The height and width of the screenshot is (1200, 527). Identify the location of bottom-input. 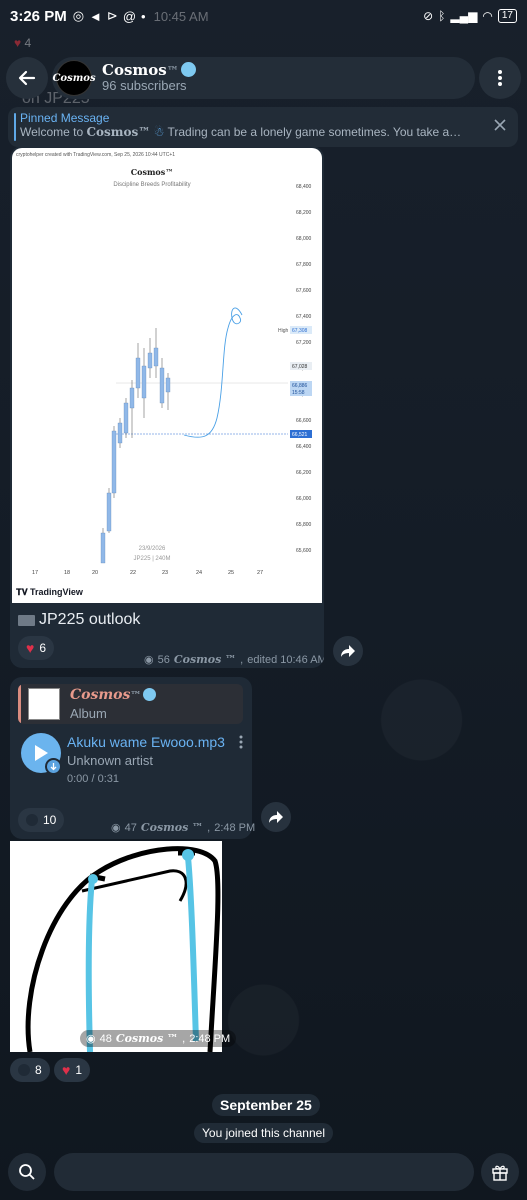
(264, 1172).